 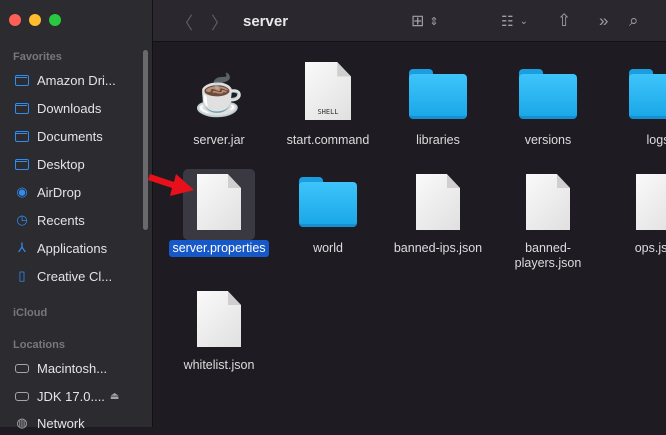 I want to click on sidebar-item-jdk: JDK 17.0.... ⏏, so click(x=70, y=396).